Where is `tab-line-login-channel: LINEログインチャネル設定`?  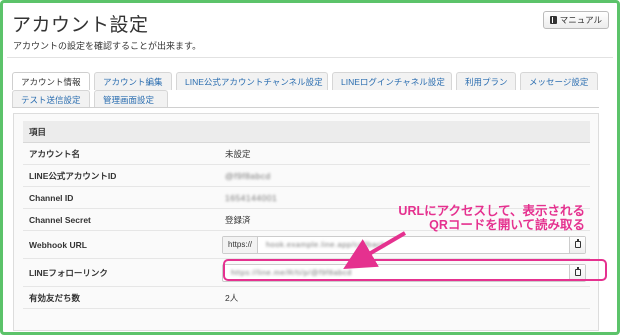 tab-line-login-channel: LINEログインチャネル設定 is located at coordinates (392, 81).